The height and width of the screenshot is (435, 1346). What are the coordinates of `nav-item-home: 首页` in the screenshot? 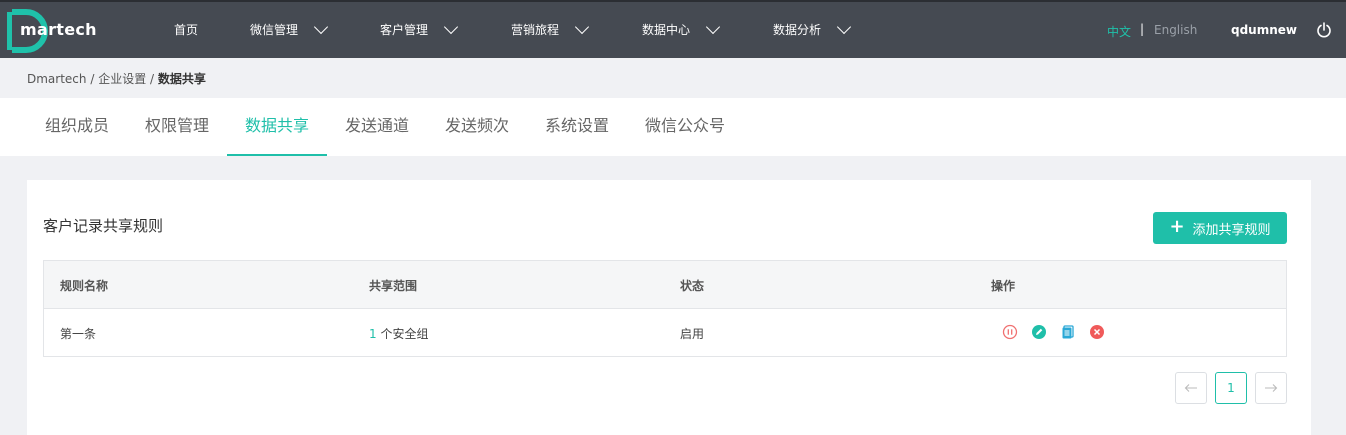 It's located at (186, 29).